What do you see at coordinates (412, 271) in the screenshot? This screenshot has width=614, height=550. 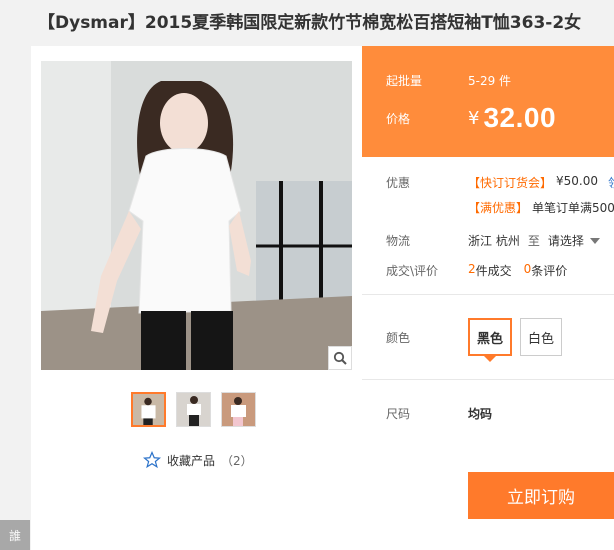 I see `sales-reviews-label: 成交\评价` at bounding box center [412, 271].